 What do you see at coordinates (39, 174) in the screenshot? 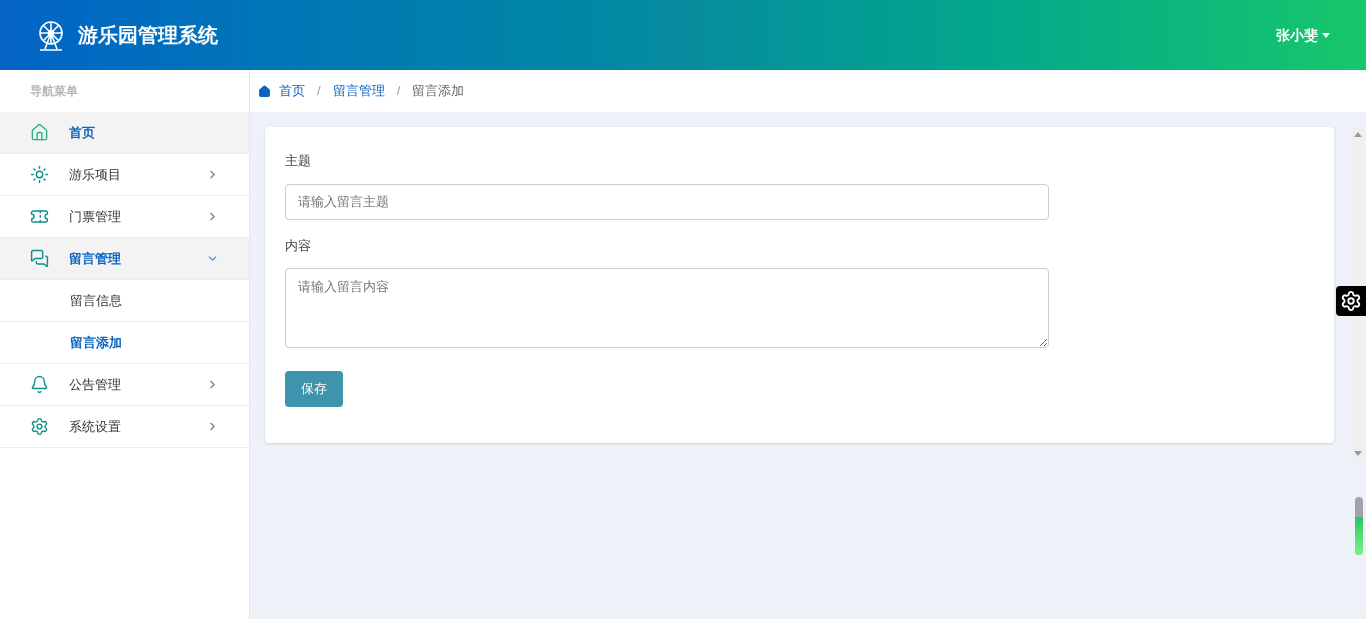
I see `sun-icon` at bounding box center [39, 174].